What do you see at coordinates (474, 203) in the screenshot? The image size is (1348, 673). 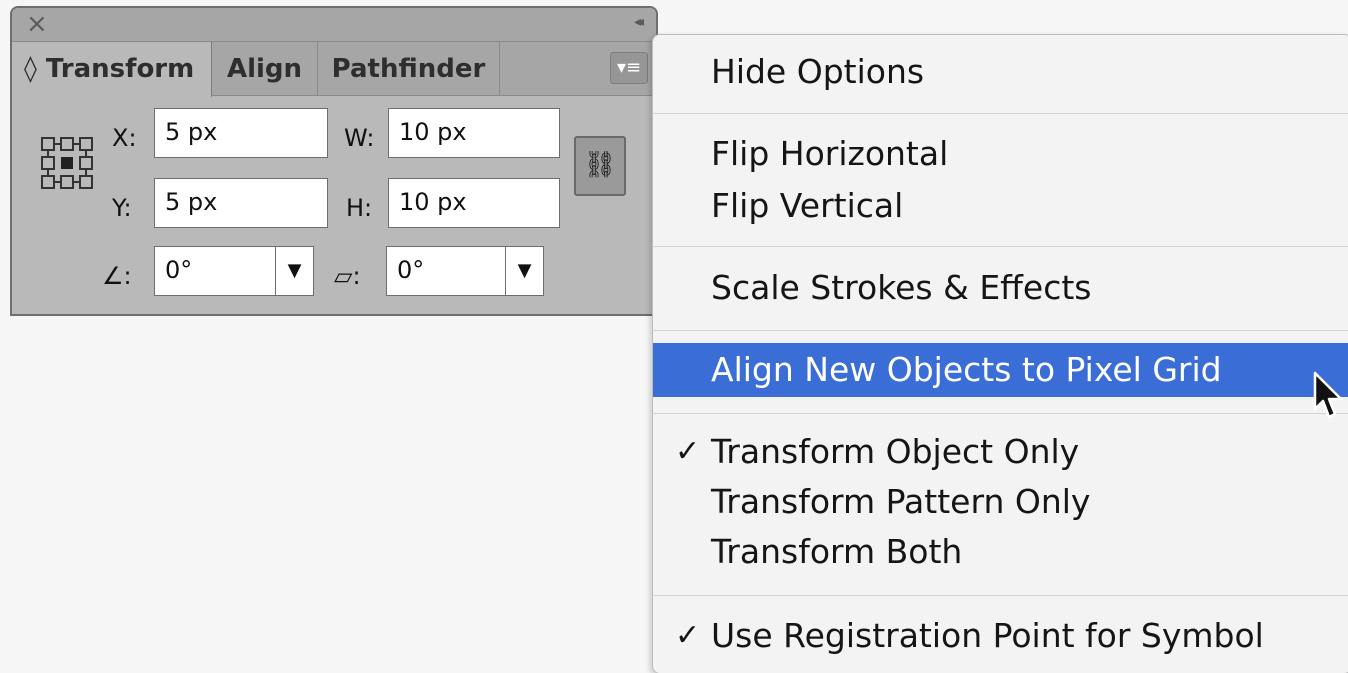 I see `h-input: 10 px` at bounding box center [474, 203].